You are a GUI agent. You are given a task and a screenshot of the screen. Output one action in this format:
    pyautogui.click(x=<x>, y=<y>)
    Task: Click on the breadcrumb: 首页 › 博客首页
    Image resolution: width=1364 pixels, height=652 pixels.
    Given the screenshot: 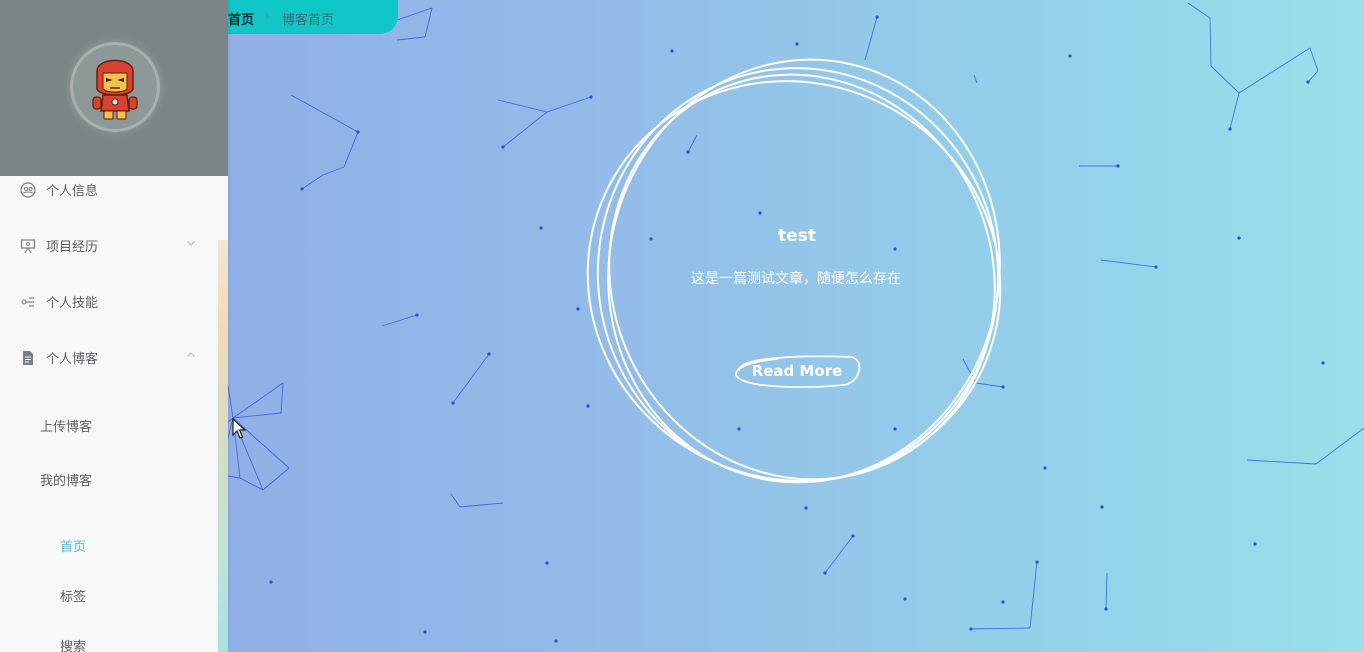 What is the action you would take?
    pyautogui.click(x=313, y=17)
    